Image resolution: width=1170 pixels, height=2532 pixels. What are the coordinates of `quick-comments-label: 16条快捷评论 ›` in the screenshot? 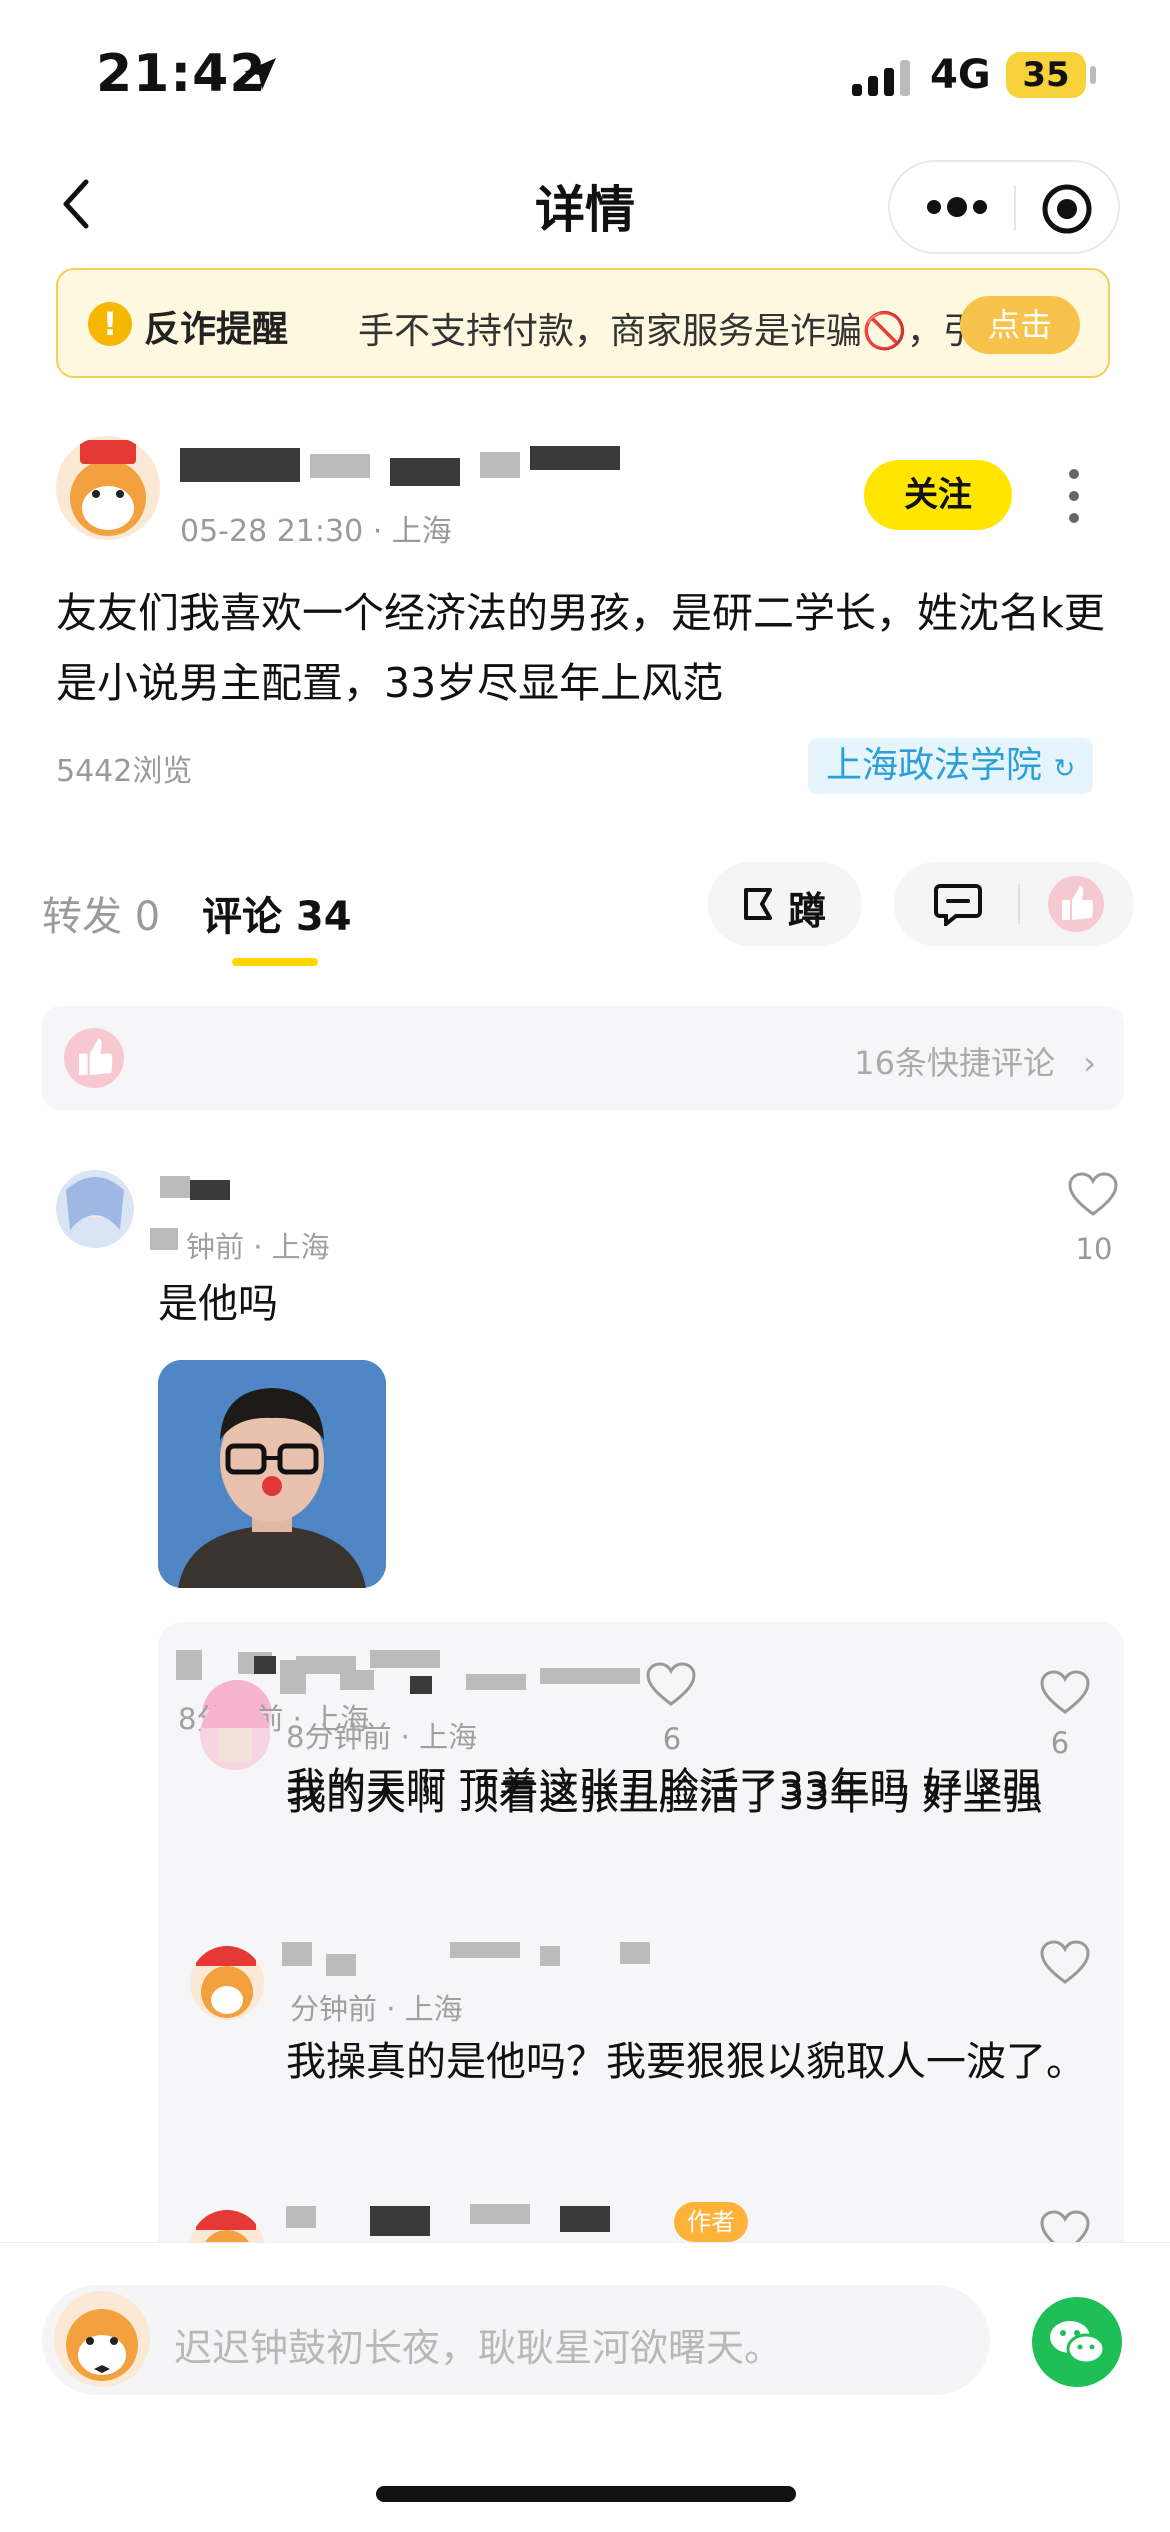 It's located at (975, 1063).